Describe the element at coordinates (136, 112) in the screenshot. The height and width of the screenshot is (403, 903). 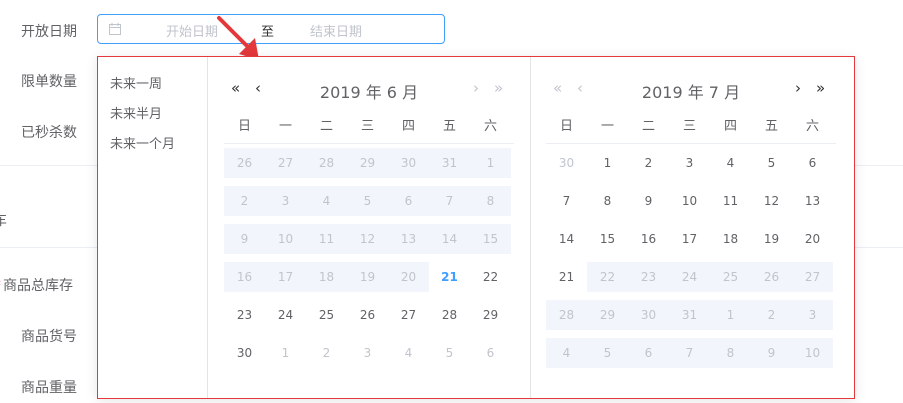
I see `shortcut-next-half-month: 未来半月` at that location.